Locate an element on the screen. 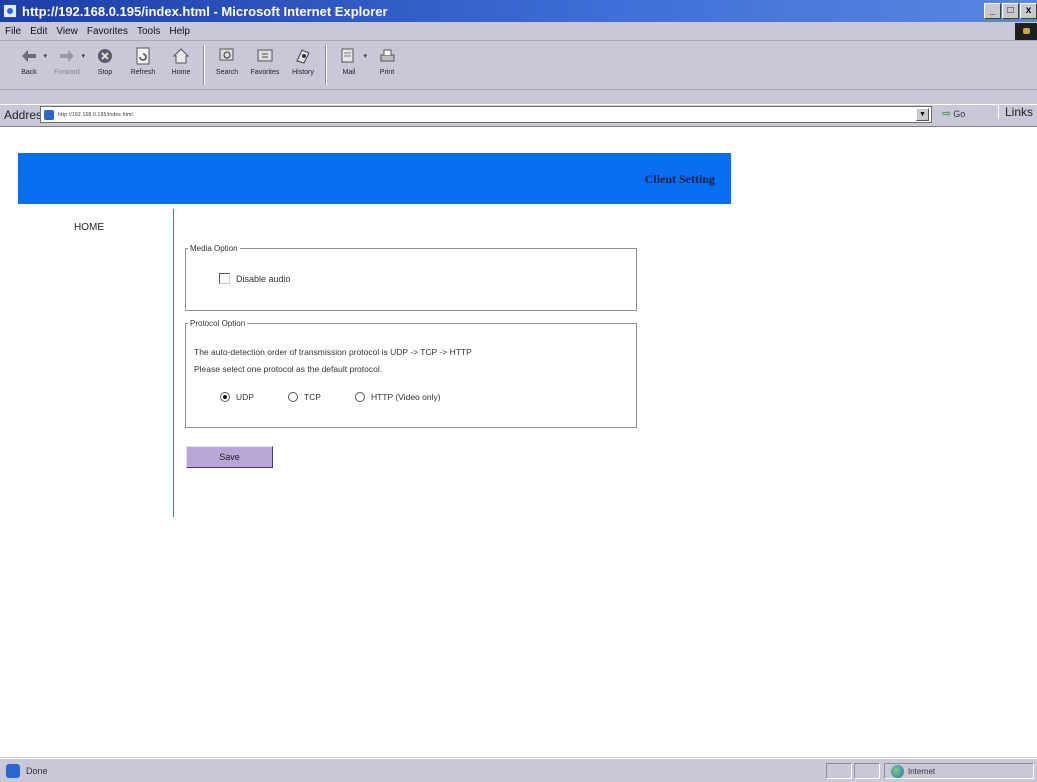 This screenshot has width=1037, height=782. status-page-icon is located at coordinates (13, 770).